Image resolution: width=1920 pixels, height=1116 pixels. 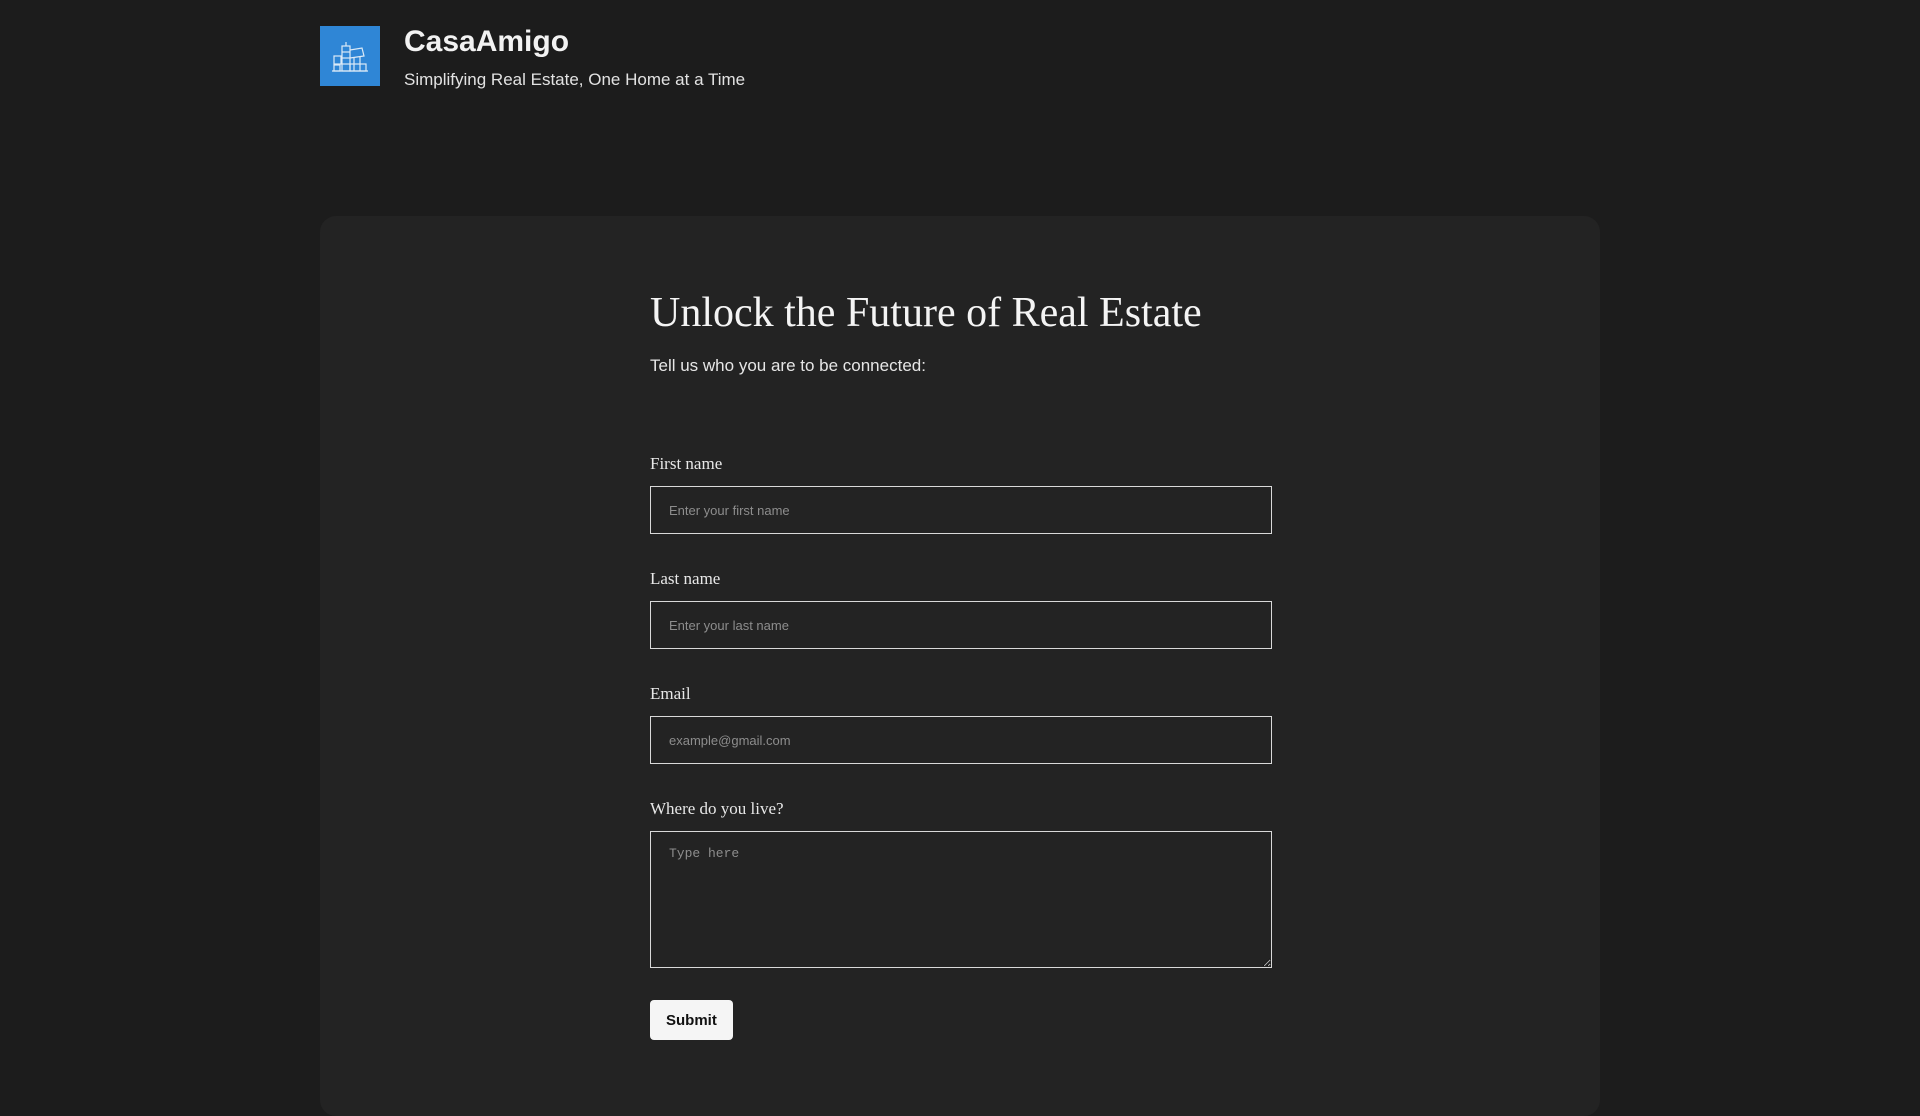 I want to click on building-icon, so click(x=350, y=57).